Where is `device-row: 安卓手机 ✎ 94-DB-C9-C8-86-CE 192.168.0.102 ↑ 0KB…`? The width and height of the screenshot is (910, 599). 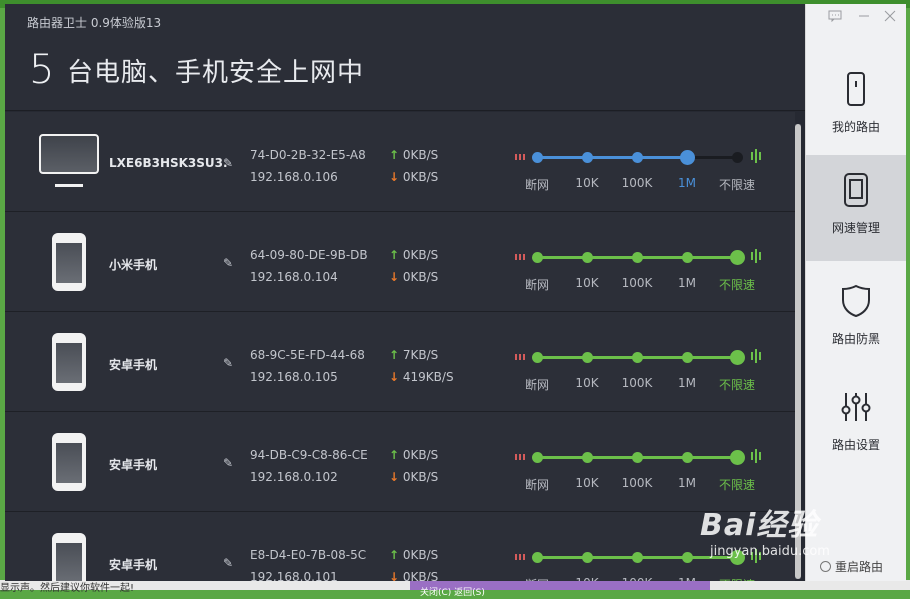 device-row: 安卓手机 ✎ 94-DB-C9-C8-86-CE 192.168.0.102 ↑ 0KB… is located at coordinates (400, 462).